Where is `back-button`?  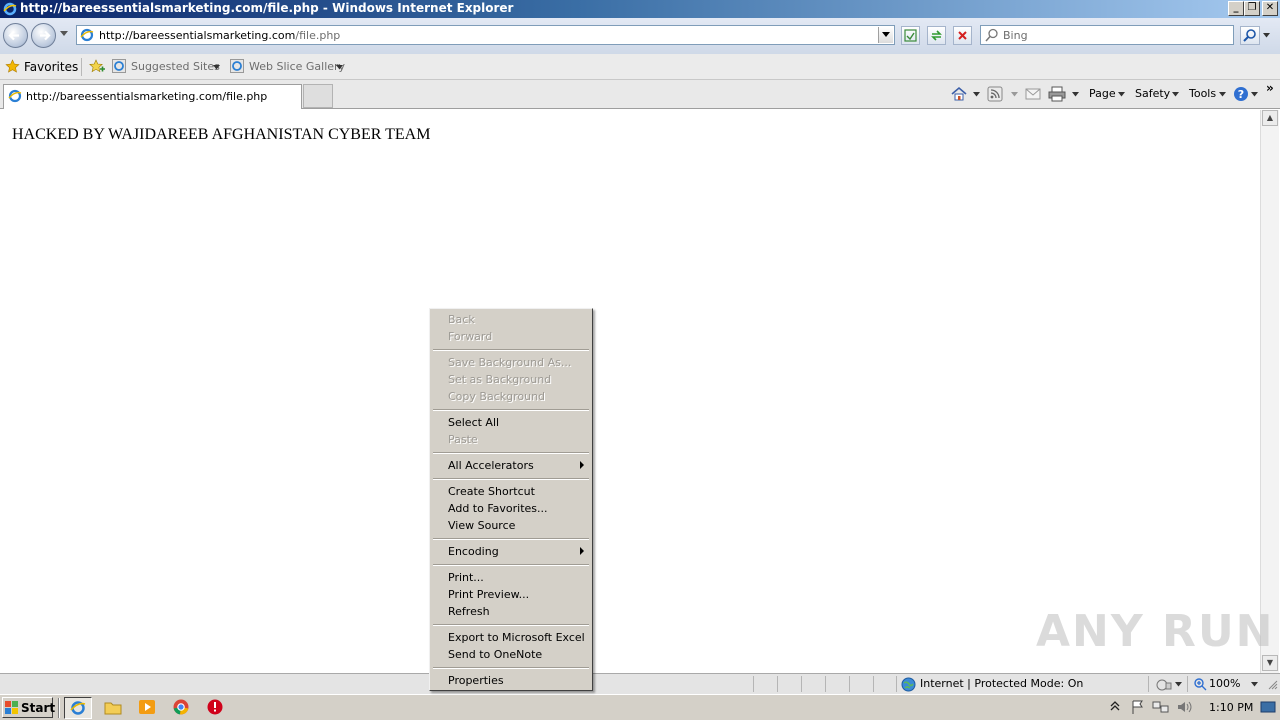 back-button is located at coordinates (15, 35).